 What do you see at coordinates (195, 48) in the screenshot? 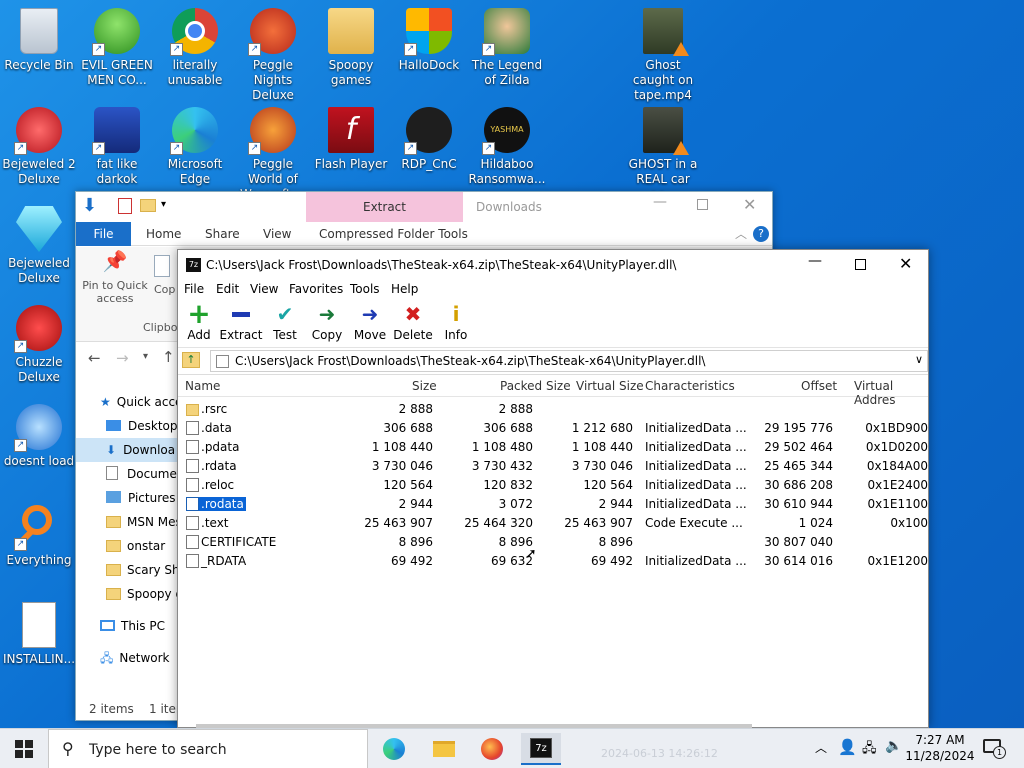
I see `desktop-icon-literally-unusable: ↗ literally unusable` at bounding box center [195, 48].